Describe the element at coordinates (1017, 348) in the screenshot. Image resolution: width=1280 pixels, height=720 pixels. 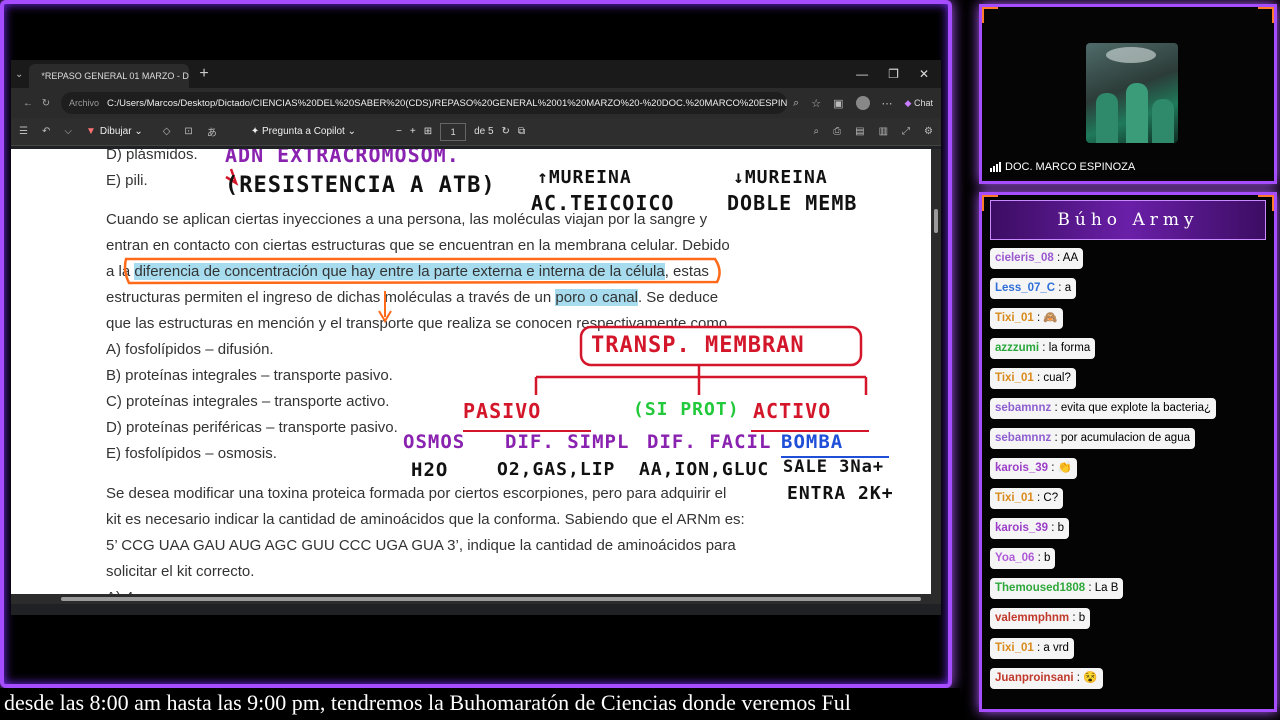
I see `chat-username: azzzumi` at that location.